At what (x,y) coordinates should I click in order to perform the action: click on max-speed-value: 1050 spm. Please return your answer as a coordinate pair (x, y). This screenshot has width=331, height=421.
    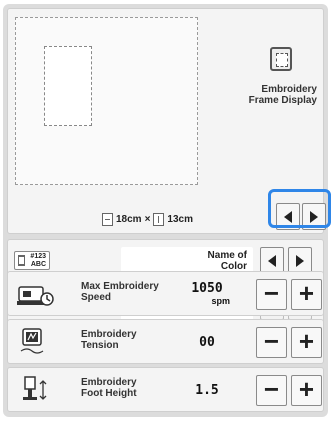
    Looking at the image, I should click on (207, 295).